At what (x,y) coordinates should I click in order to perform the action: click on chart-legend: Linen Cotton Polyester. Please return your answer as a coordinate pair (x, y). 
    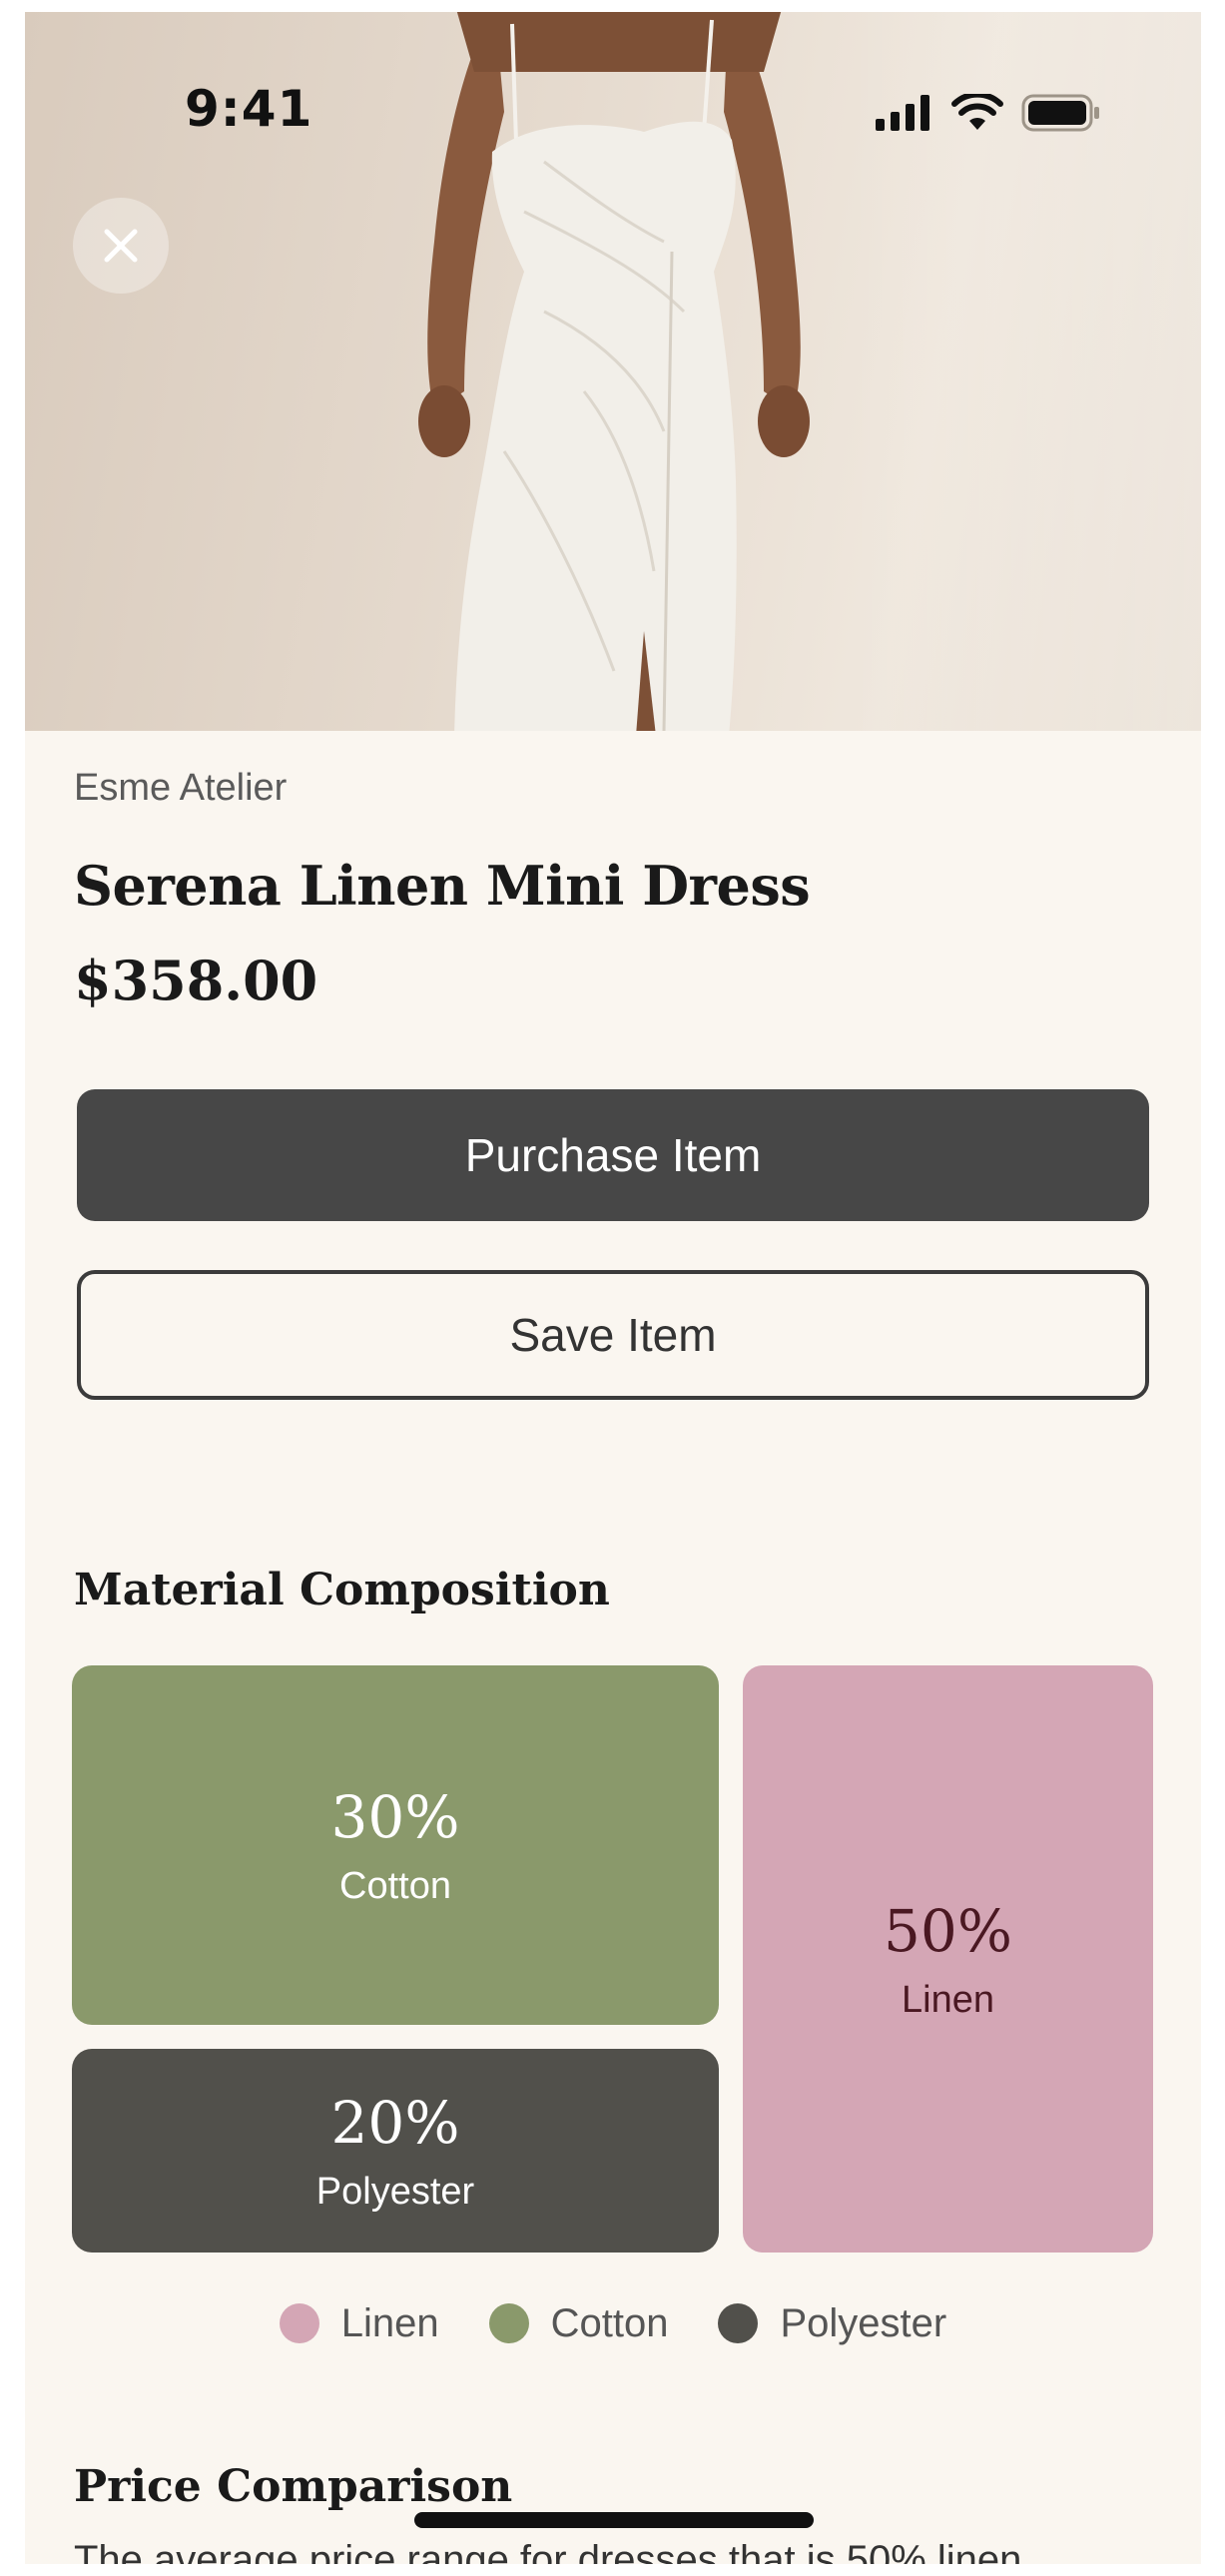
    Looking at the image, I should click on (613, 2323).